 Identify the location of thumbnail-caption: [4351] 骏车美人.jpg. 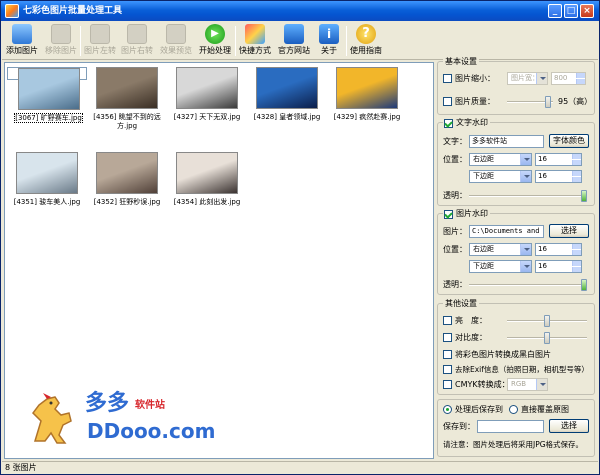
(47, 202).